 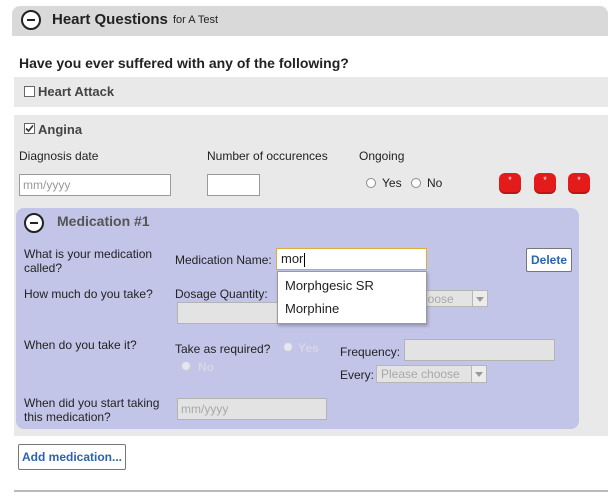 What do you see at coordinates (60, 129) in the screenshot?
I see `angina-label: Angina` at bounding box center [60, 129].